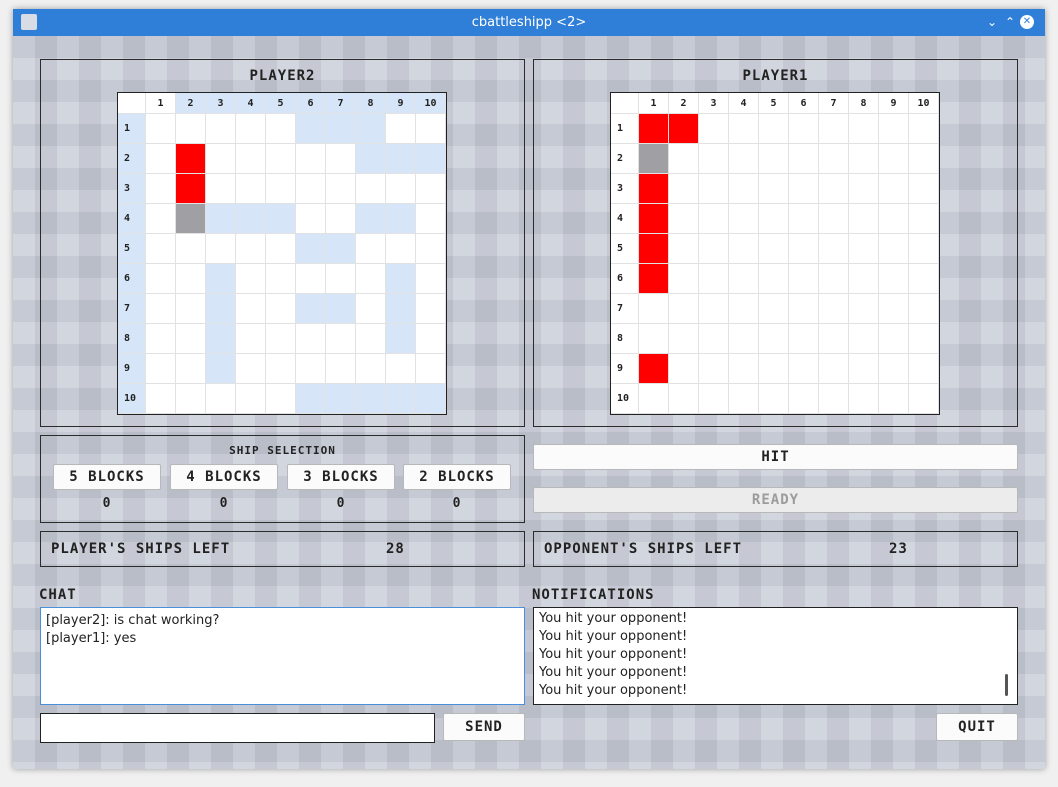  What do you see at coordinates (224, 477) in the screenshot?
I see `ship-4-blocks-button: 4 BLOCKS` at bounding box center [224, 477].